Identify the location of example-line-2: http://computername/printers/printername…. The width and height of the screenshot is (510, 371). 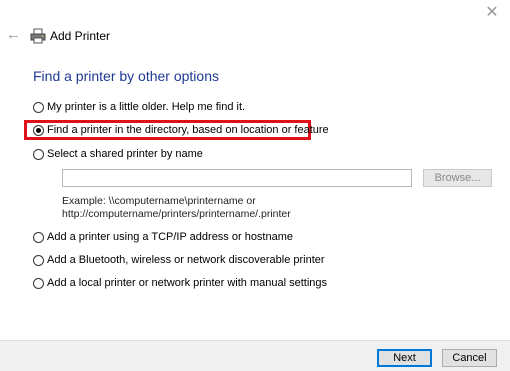
(176, 214).